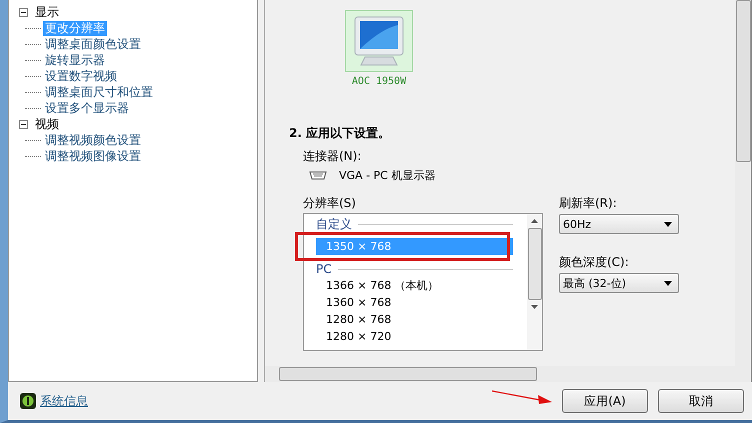  I want to click on display-tile, so click(379, 41).